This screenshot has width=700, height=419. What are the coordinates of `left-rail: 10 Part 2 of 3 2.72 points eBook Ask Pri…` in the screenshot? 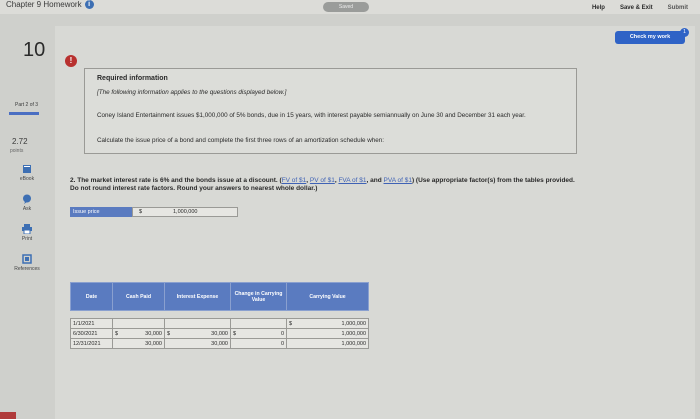 It's located at (26, 216).